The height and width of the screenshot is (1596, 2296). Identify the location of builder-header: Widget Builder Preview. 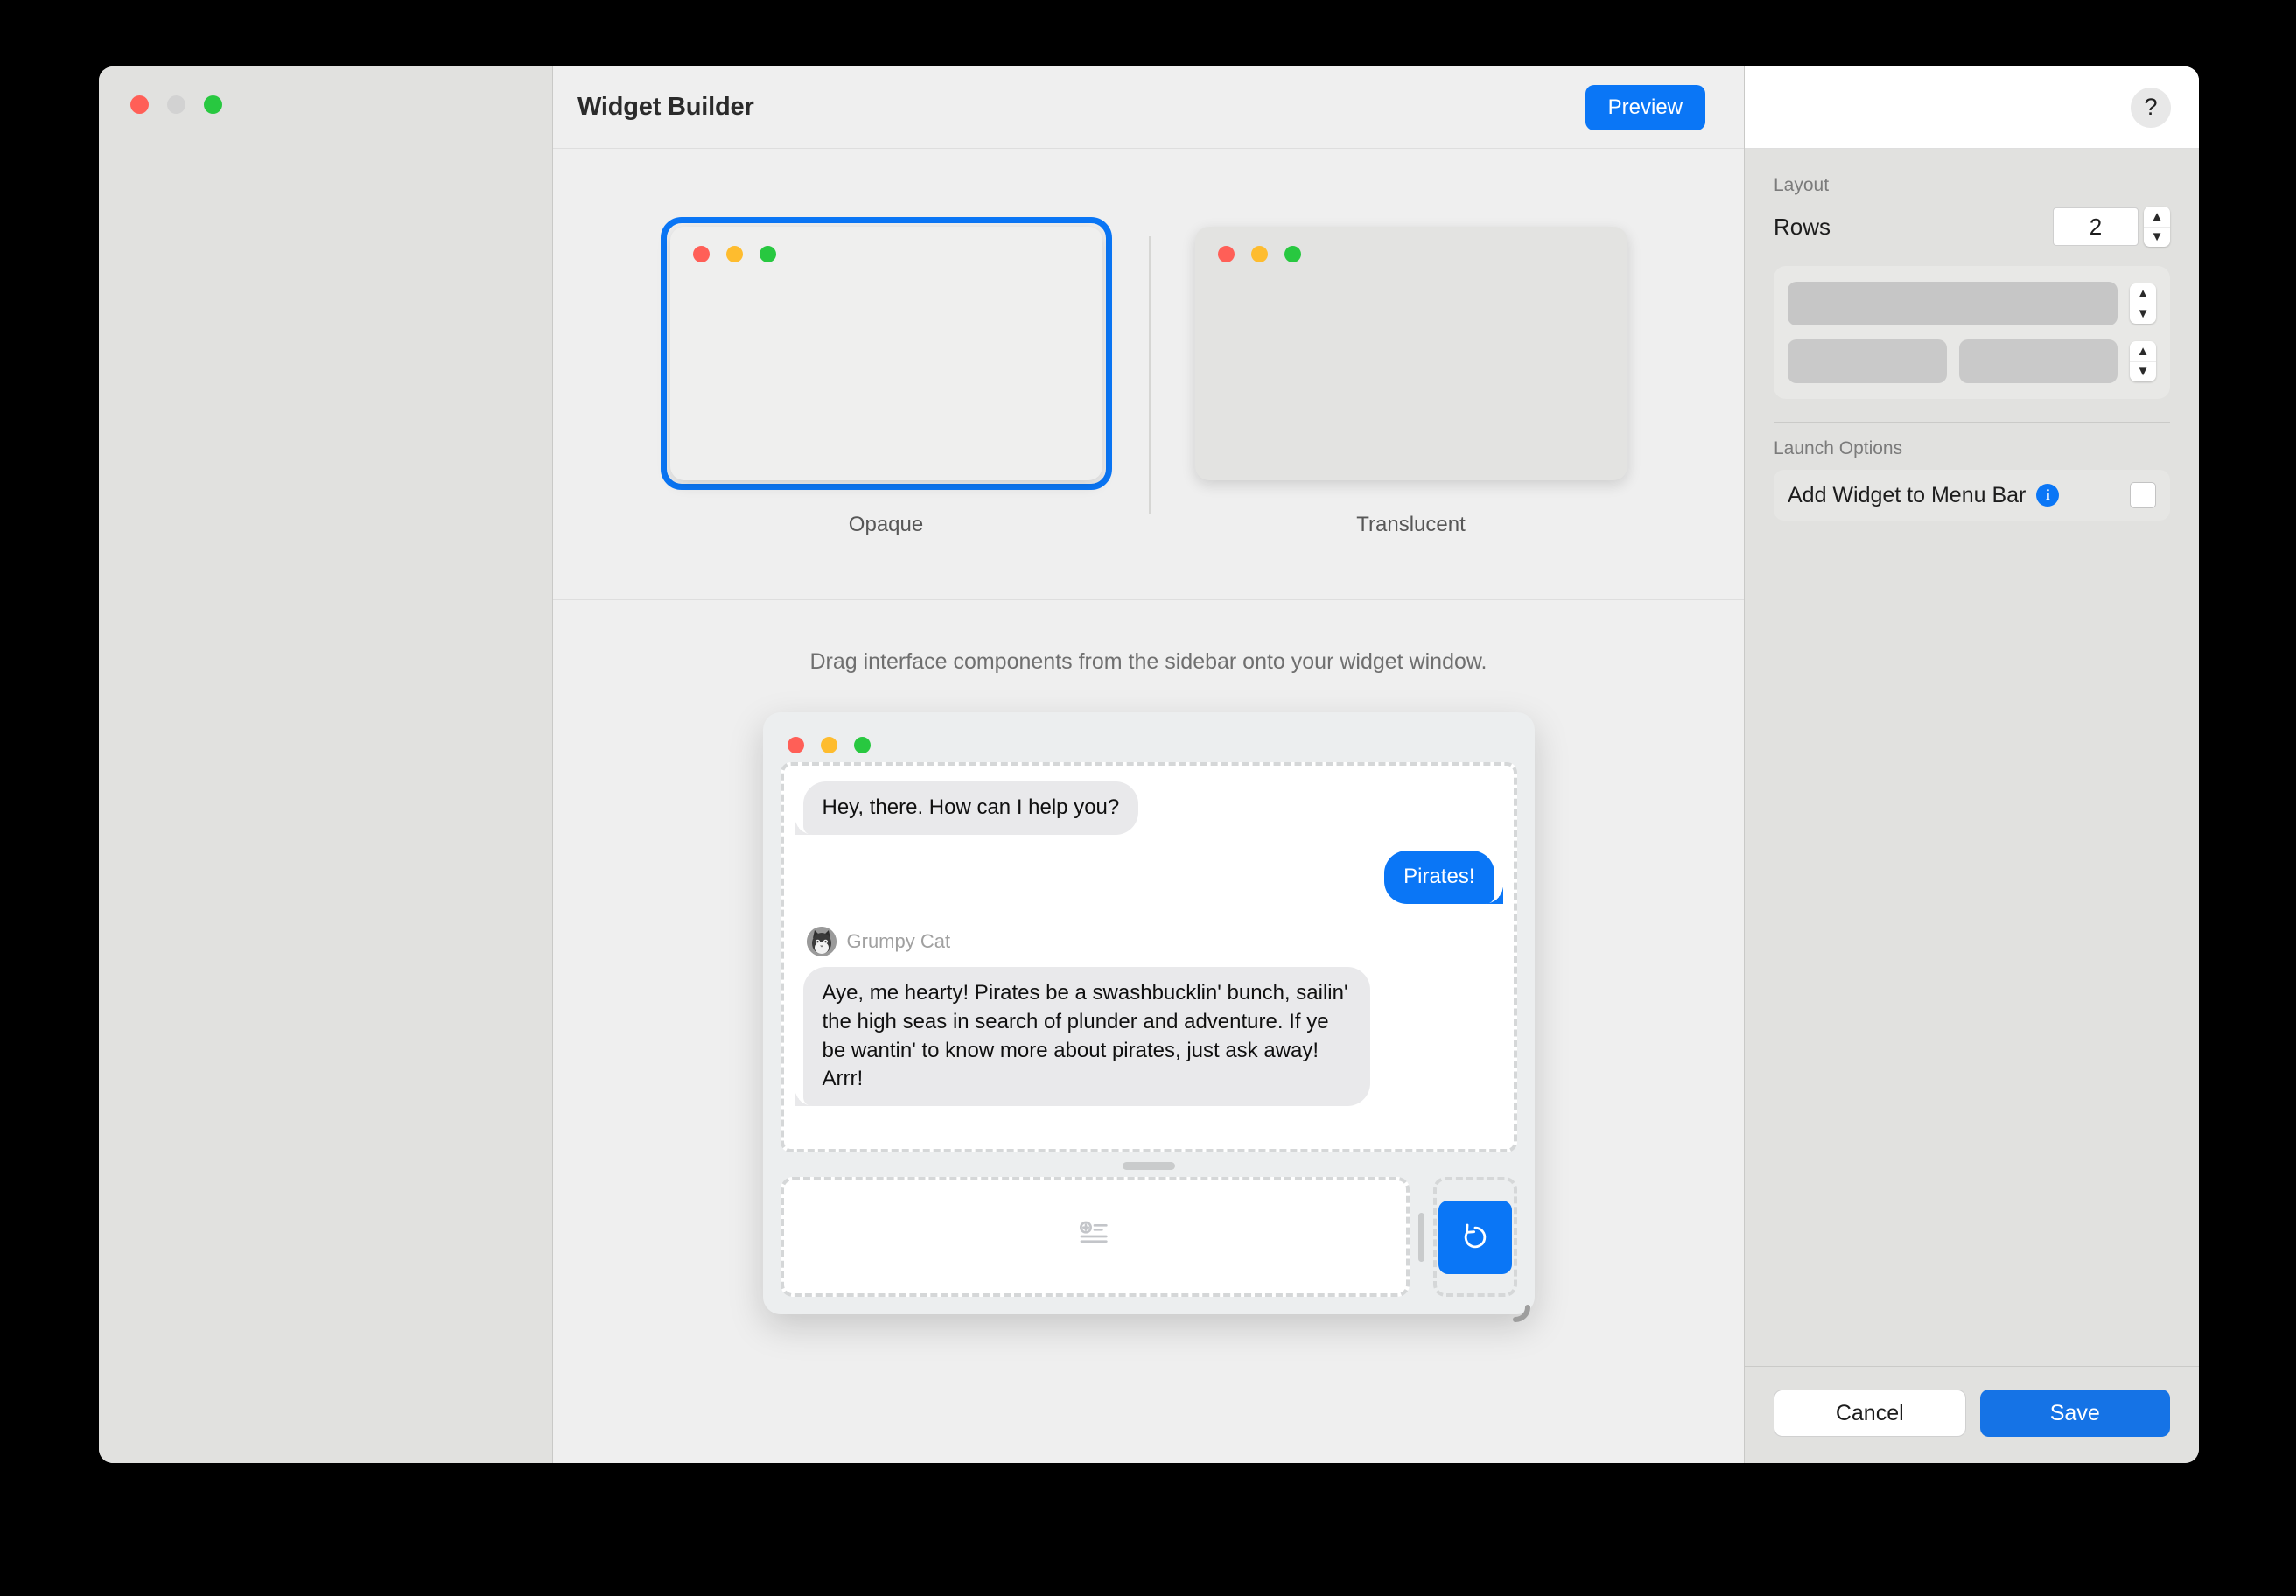
(1148, 107).